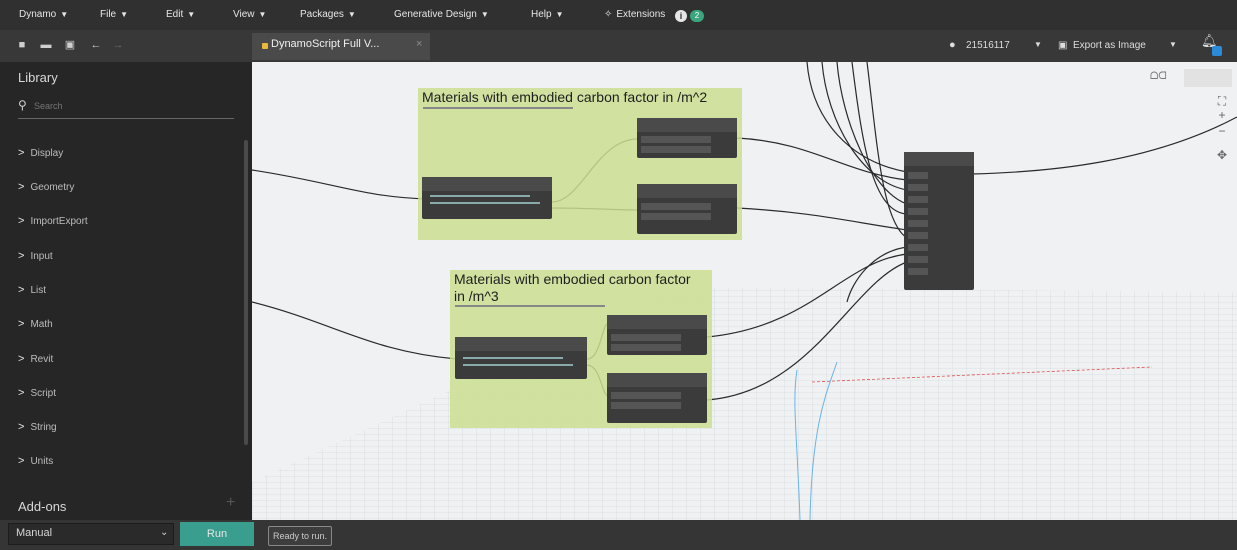 The width and height of the screenshot is (1237, 550). What do you see at coordinates (42, 506) in the screenshot?
I see `addons-label: Add-ons` at bounding box center [42, 506].